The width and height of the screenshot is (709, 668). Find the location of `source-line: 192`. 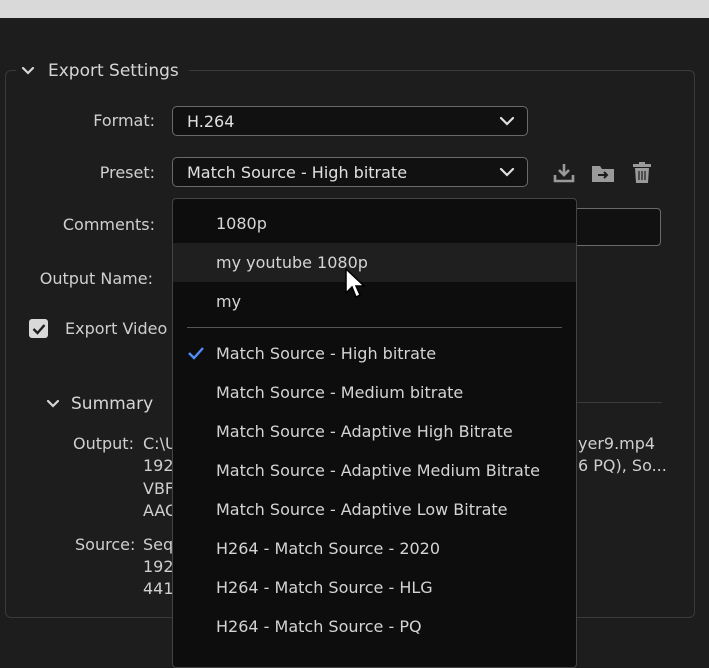

source-line: 192 is located at coordinates (158, 566).